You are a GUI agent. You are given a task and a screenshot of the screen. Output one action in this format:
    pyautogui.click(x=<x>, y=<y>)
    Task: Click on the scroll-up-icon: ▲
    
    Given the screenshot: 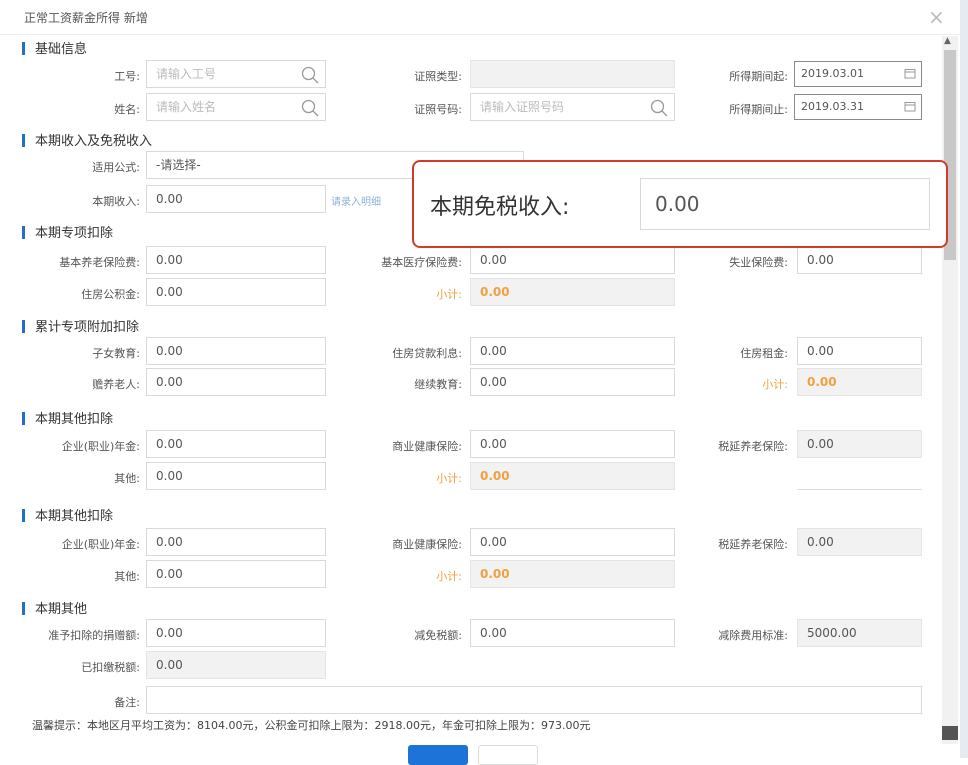 What is the action you would take?
    pyautogui.click(x=947, y=41)
    